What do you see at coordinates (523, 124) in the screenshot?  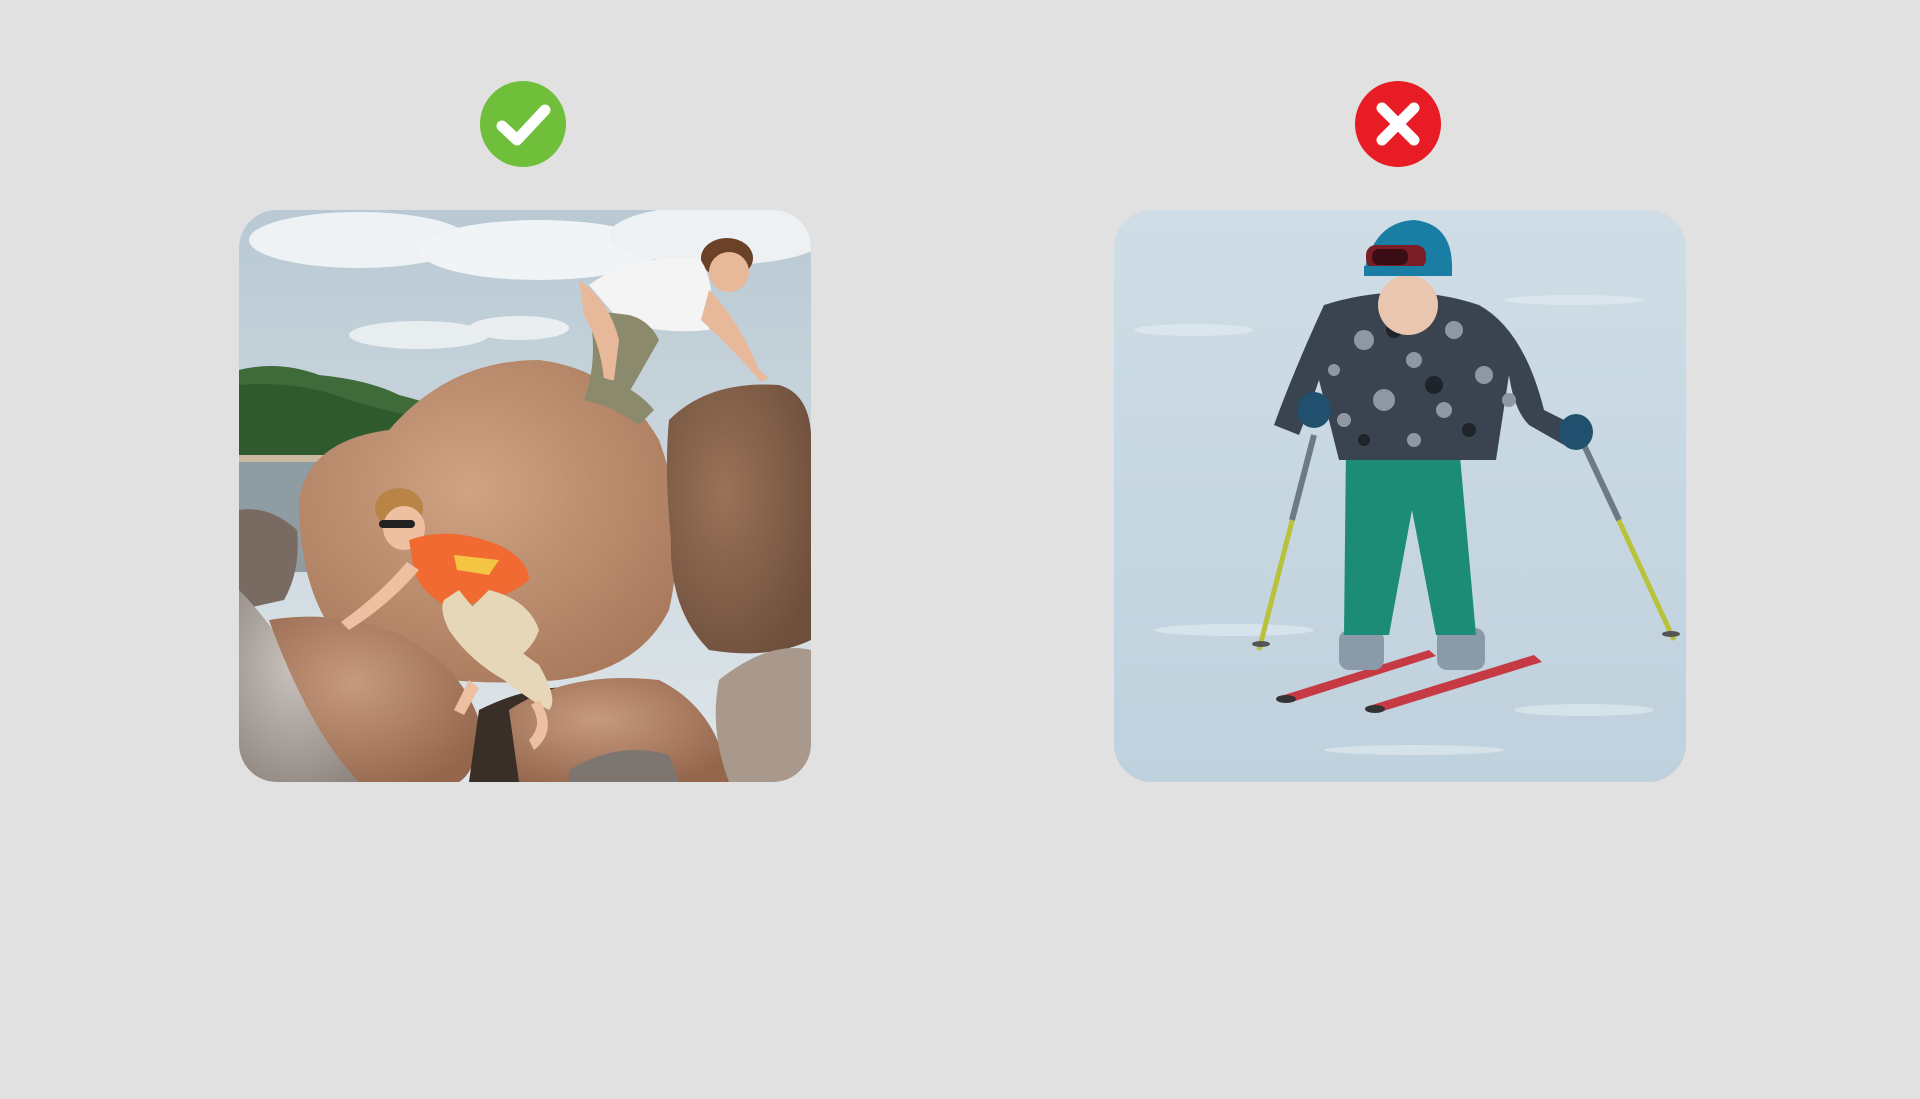 I see `check-circle-icon` at bounding box center [523, 124].